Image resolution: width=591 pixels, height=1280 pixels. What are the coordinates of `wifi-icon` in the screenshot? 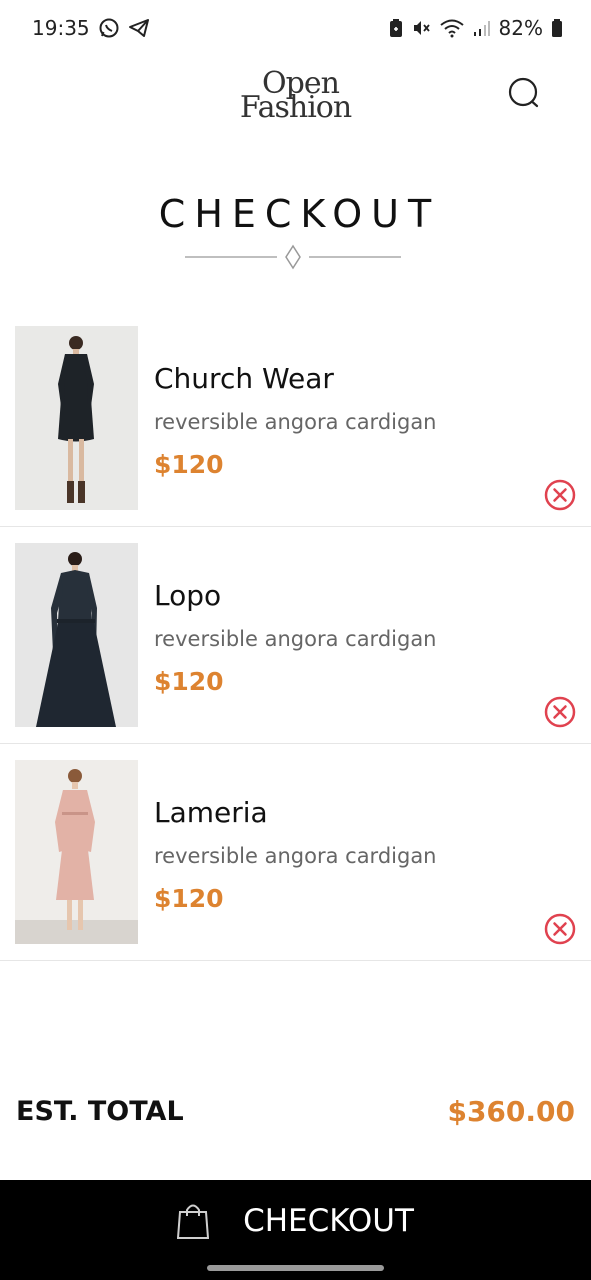 It's located at (452, 28).